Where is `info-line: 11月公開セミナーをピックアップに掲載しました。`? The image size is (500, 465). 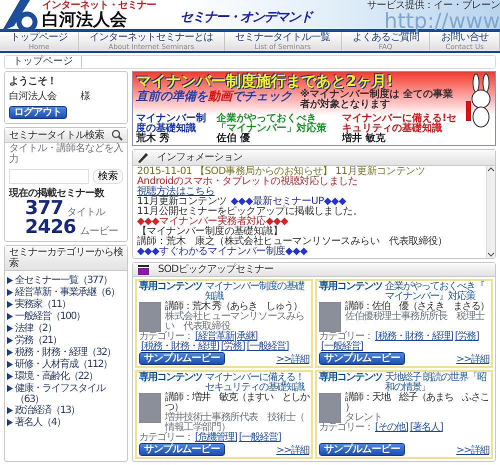 info-line: 11月公開セミナーをピックアップに掲載しました。 is located at coordinates (250, 212).